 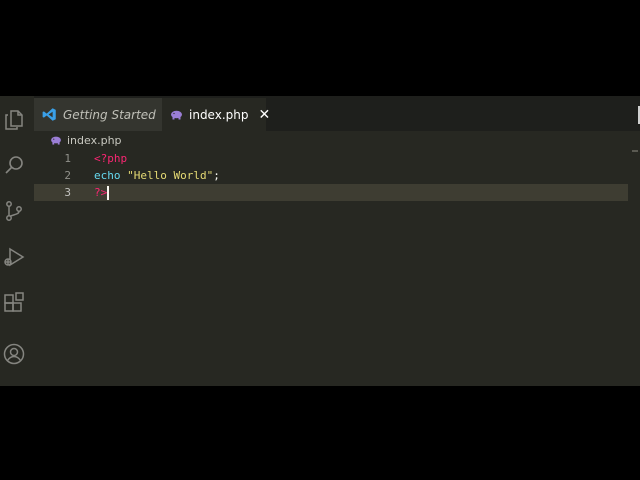 I want to click on activity-bar, so click(x=14, y=241).